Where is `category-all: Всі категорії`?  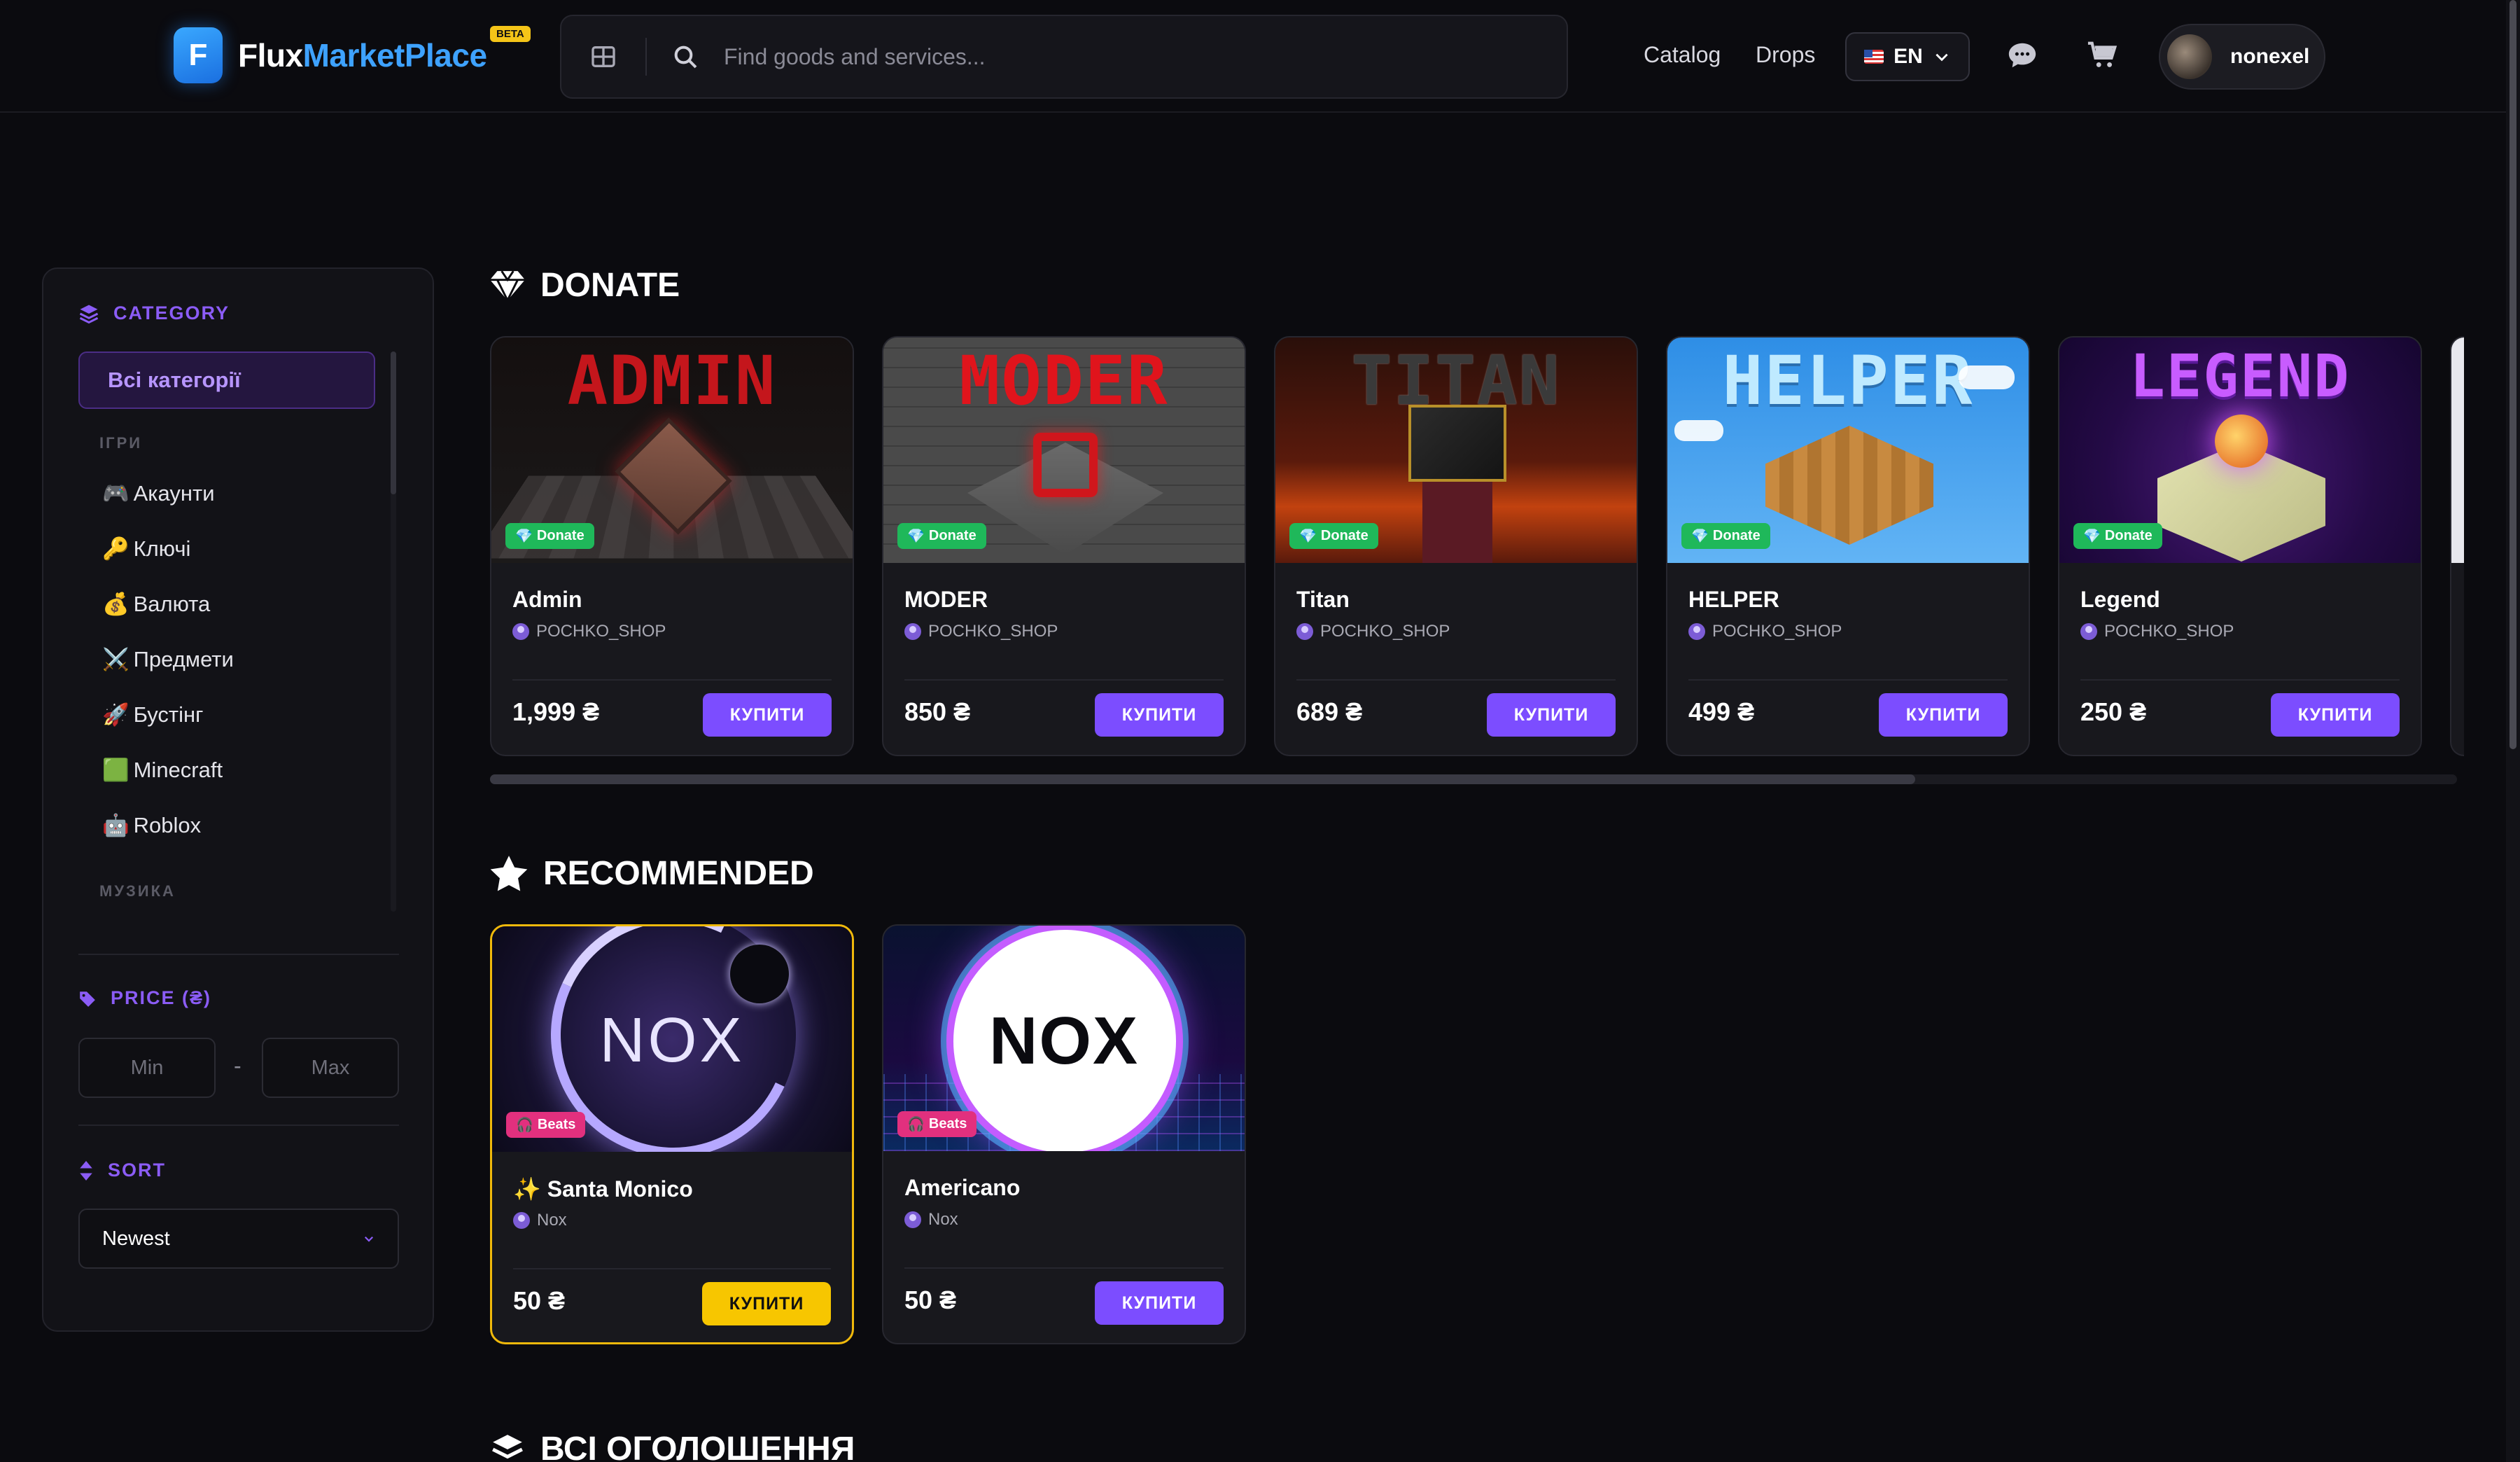 category-all: Всі категорії is located at coordinates (226, 380).